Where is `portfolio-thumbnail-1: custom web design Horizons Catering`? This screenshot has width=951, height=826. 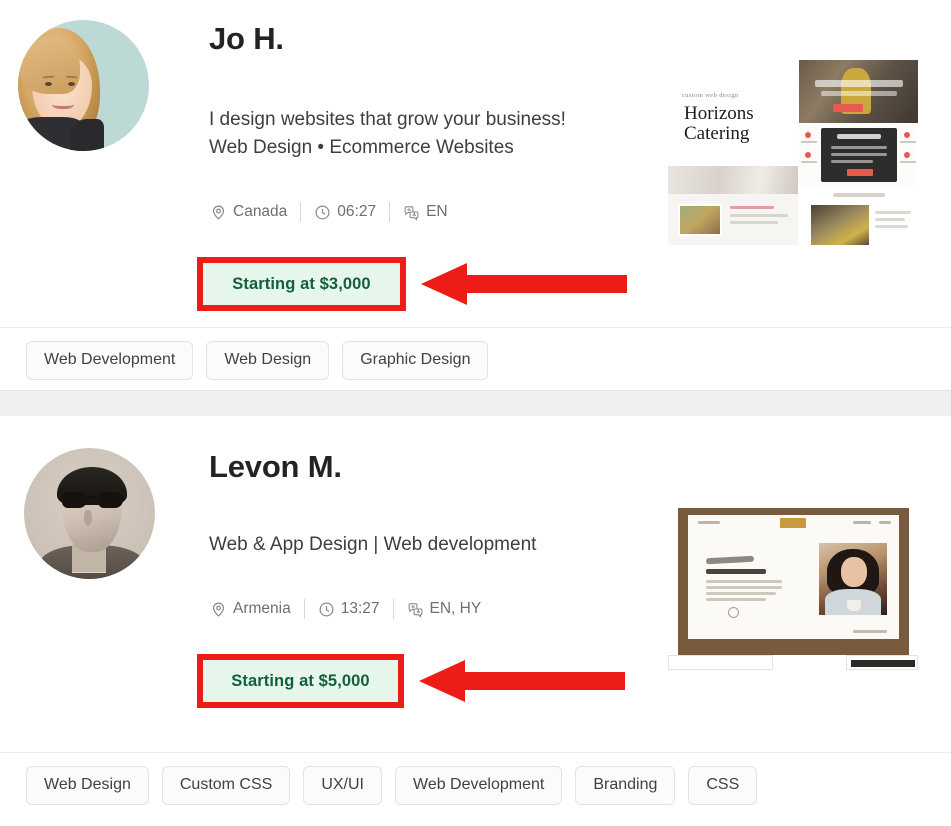
portfolio-thumbnail-1: custom web design Horizons Catering is located at coordinates (793, 152).